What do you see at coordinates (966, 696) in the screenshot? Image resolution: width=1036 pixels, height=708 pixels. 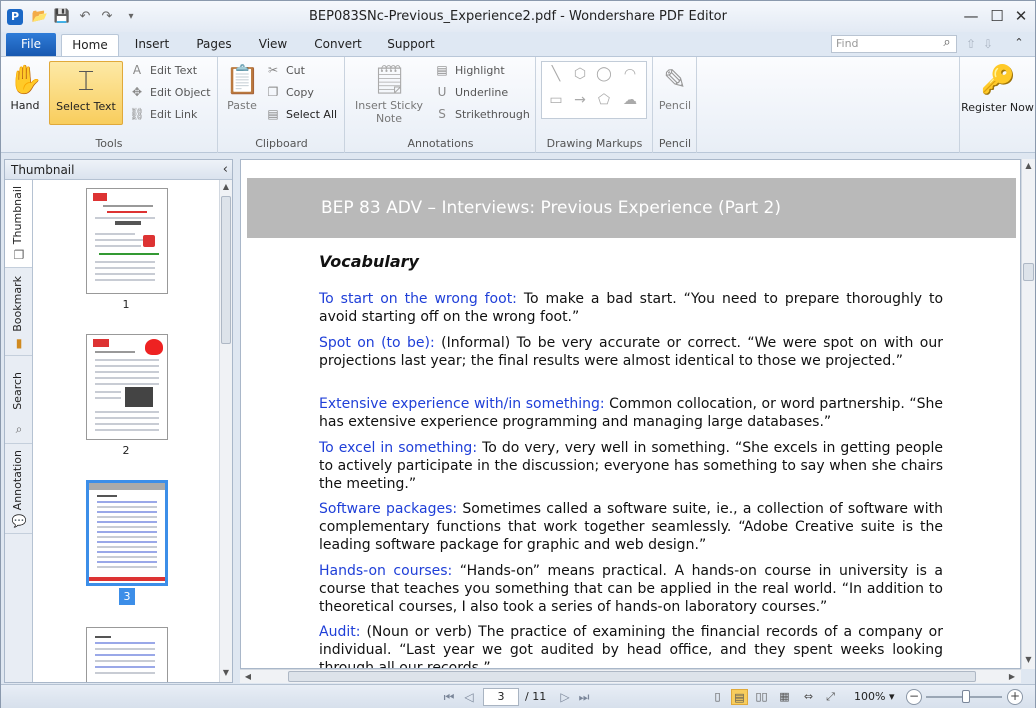 I see `zoom-slider-handle` at bounding box center [966, 696].